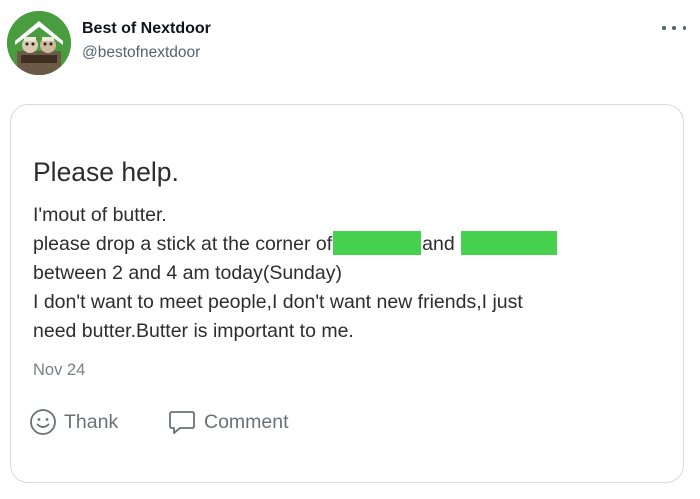  What do you see at coordinates (100, 215) in the screenshot?
I see `post-line: I'mout of butter.` at bounding box center [100, 215].